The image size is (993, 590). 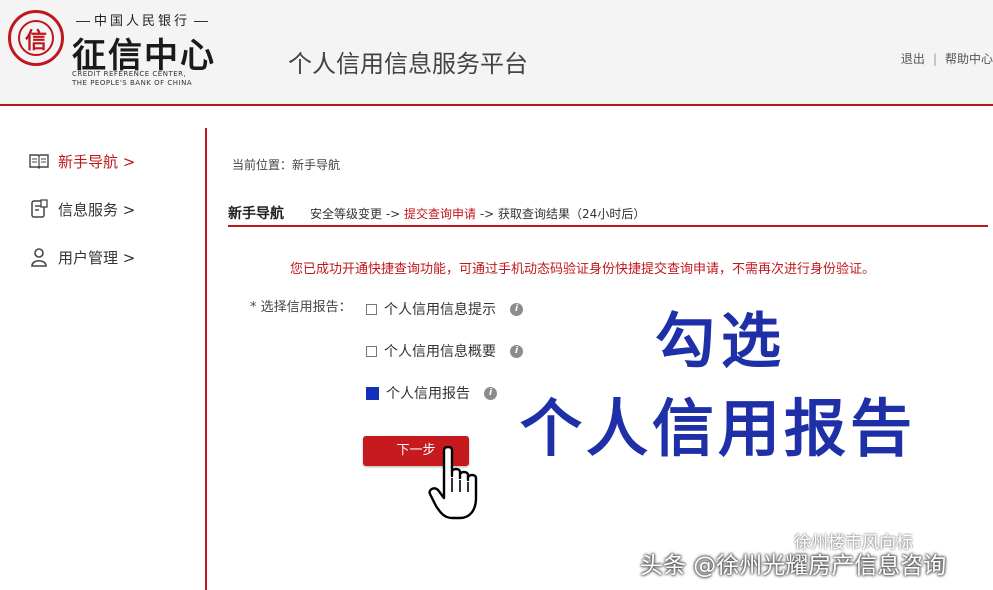 I want to click on help-center-link: 帮助中心, so click(x=969, y=58).